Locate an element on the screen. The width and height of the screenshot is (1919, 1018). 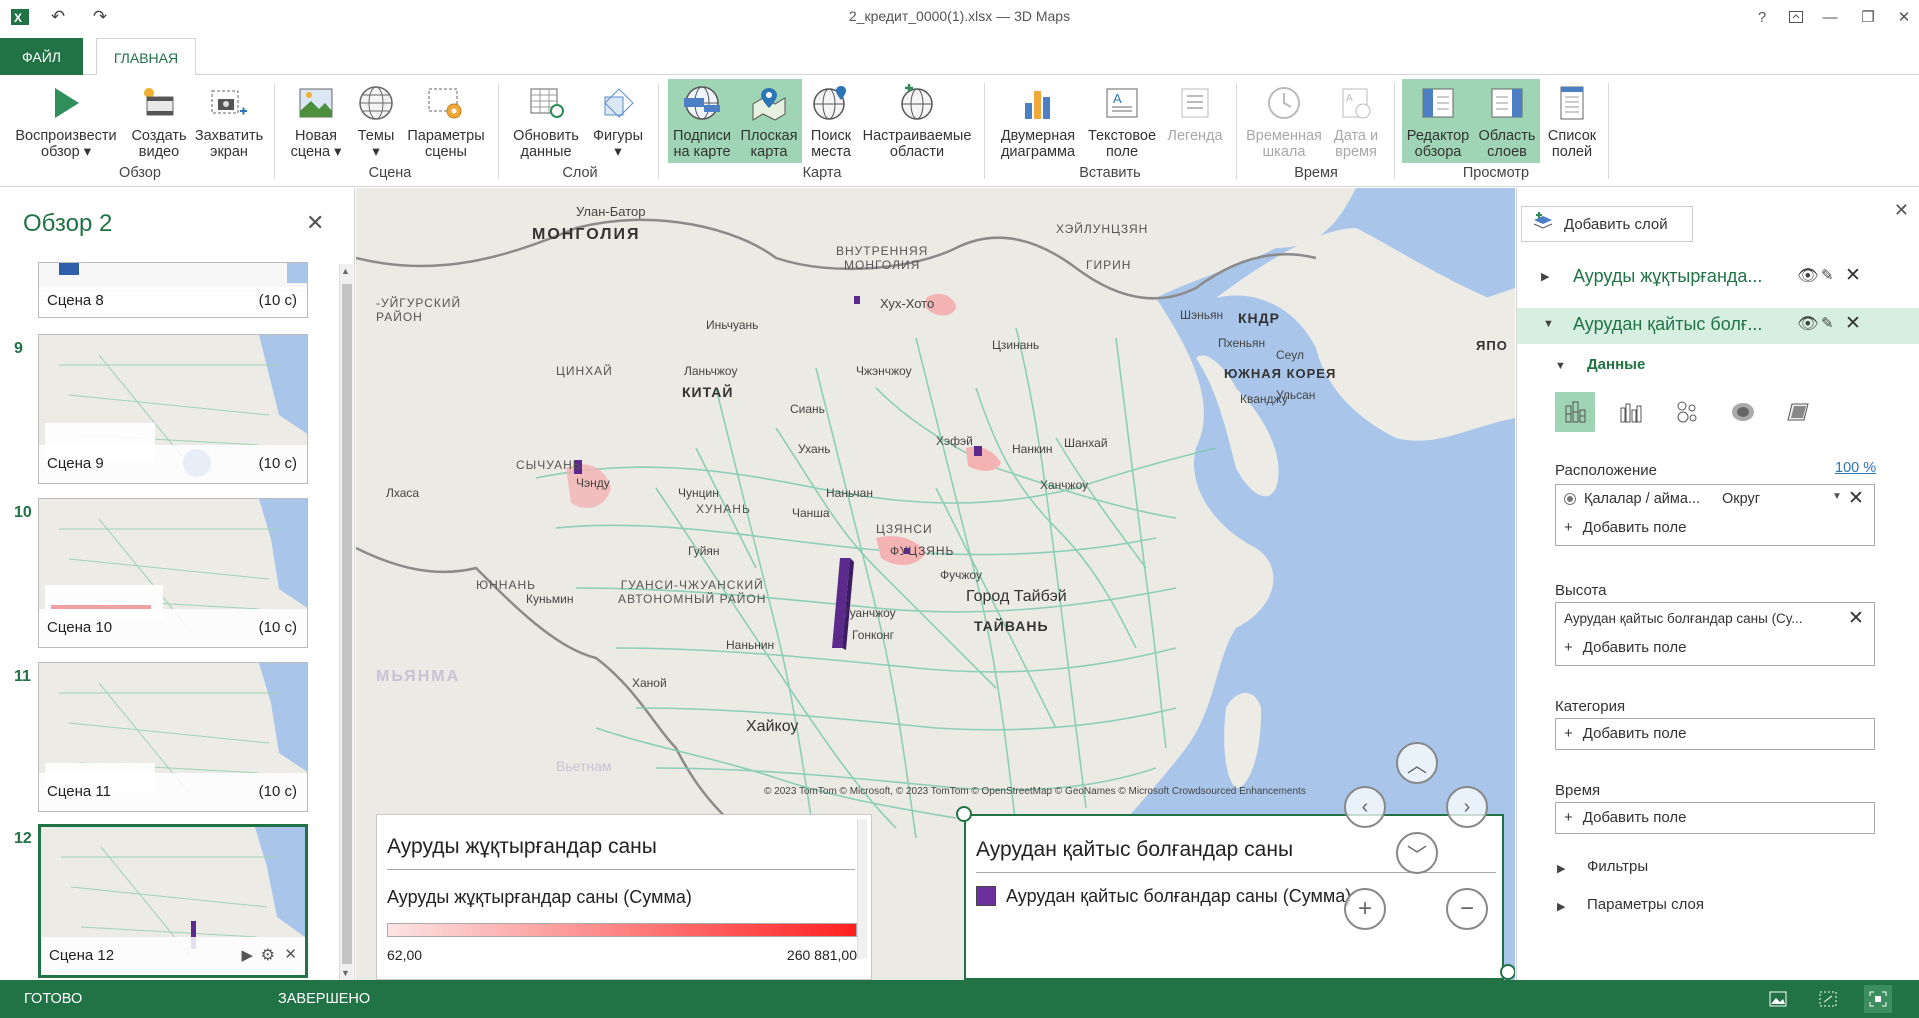
group-separator is located at coordinates (1236, 131).